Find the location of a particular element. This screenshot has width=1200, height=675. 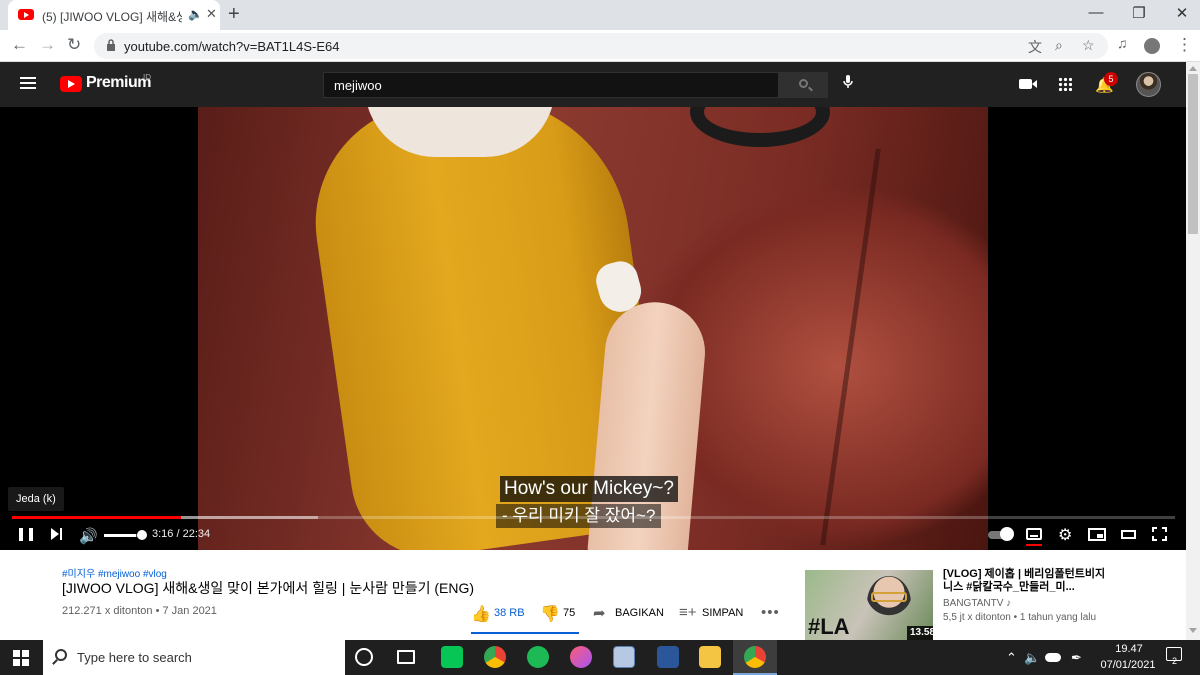

clock-date: 07/01/2021 is located at coordinates (1128, 665).